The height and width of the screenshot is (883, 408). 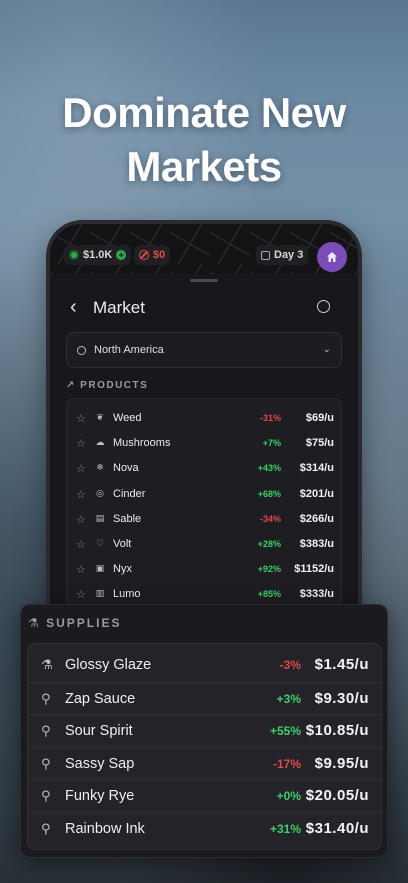 What do you see at coordinates (269, 468) in the screenshot?
I see `product-change: +43%` at bounding box center [269, 468].